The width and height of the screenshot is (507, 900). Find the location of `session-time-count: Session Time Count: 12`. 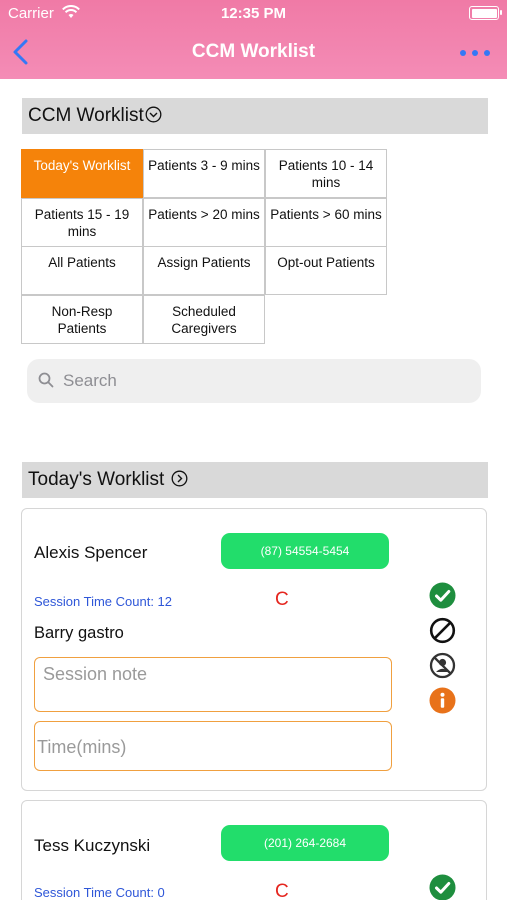

session-time-count: Session Time Count: 12 is located at coordinates (103, 601).